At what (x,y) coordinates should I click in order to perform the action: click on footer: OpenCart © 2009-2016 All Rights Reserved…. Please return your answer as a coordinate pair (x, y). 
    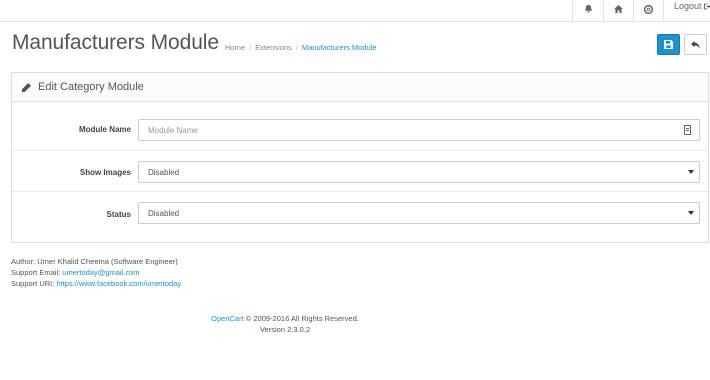
    Looking at the image, I should click on (285, 324).